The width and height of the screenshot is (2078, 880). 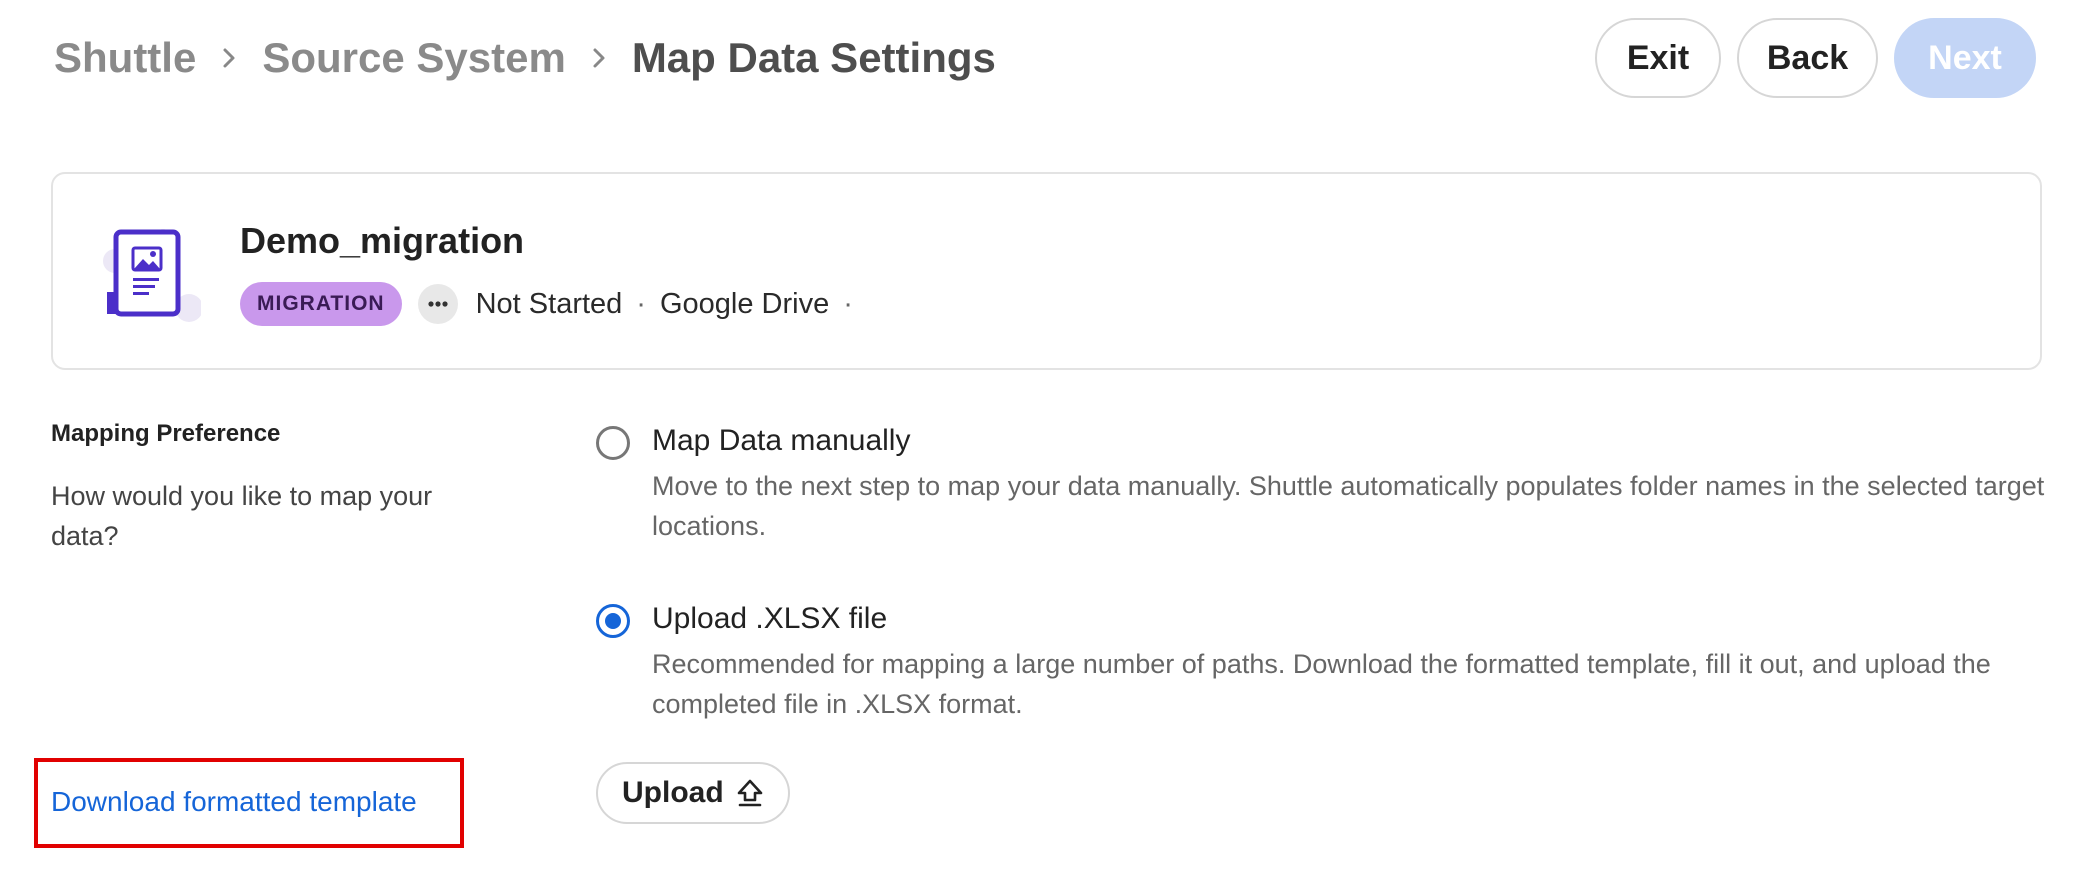 What do you see at coordinates (382, 240) in the screenshot?
I see `migration-title: Demo_migration` at bounding box center [382, 240].